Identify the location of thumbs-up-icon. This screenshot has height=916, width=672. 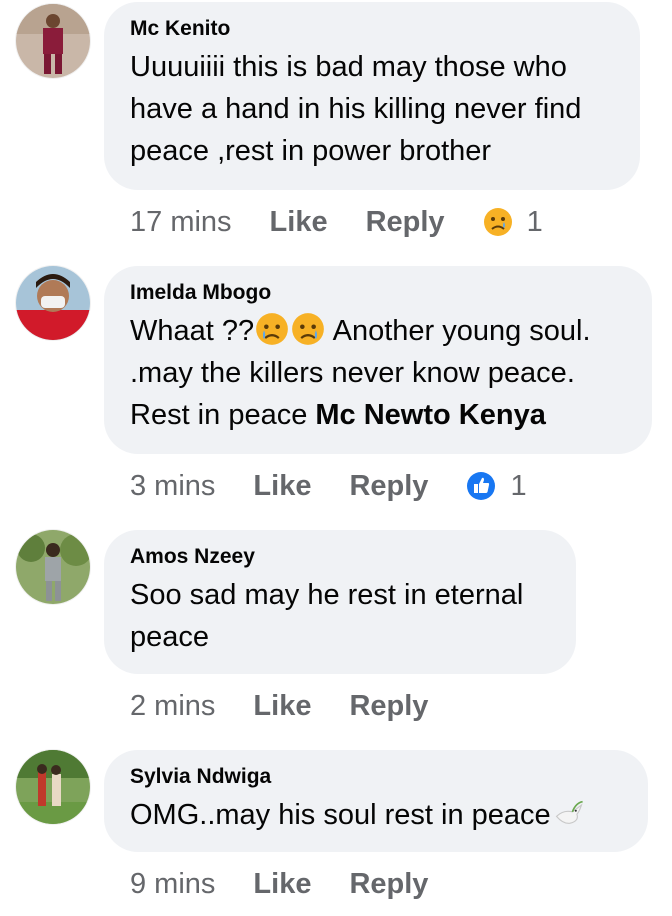
(481, 486).